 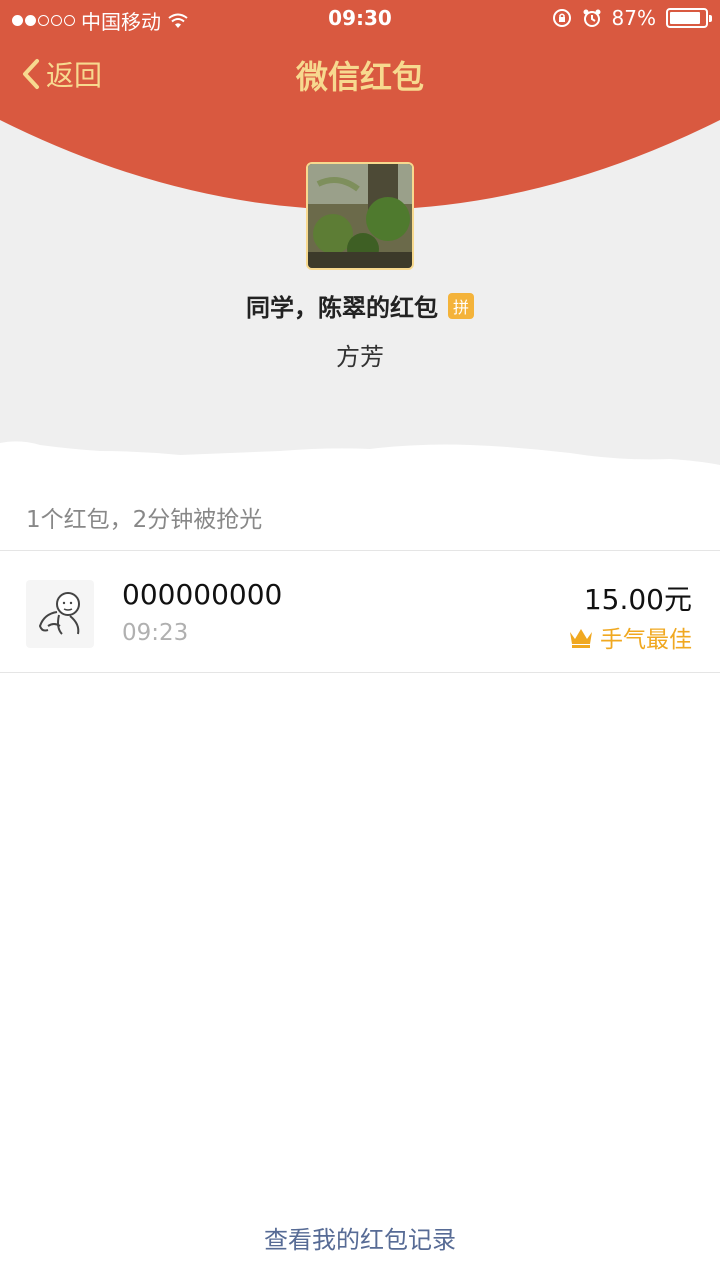 I want to click on status-right: 87%, so click(x=632, y=18).